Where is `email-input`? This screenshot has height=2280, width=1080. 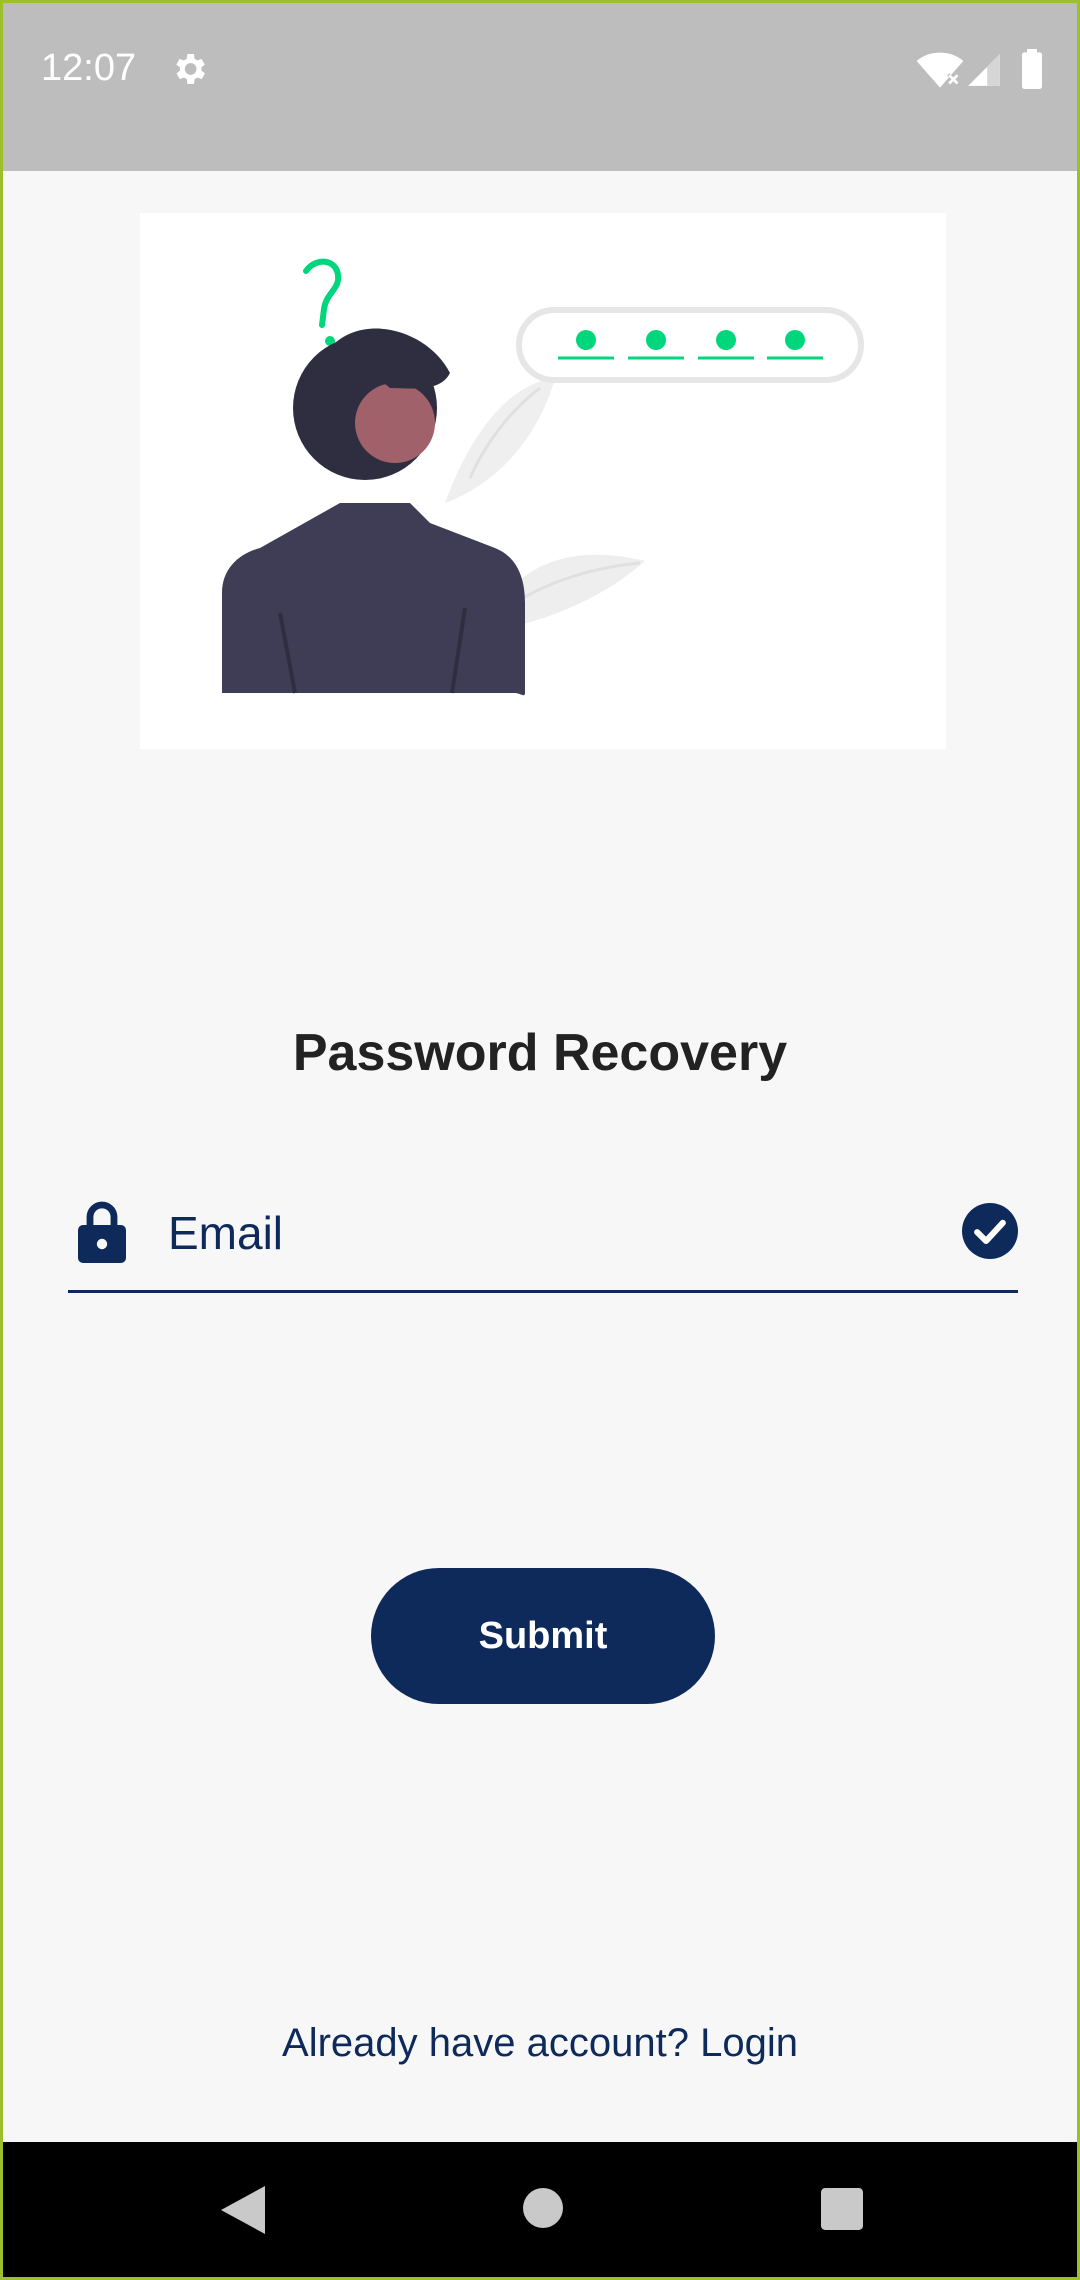 email-input is located at coordinates (518, 1233).